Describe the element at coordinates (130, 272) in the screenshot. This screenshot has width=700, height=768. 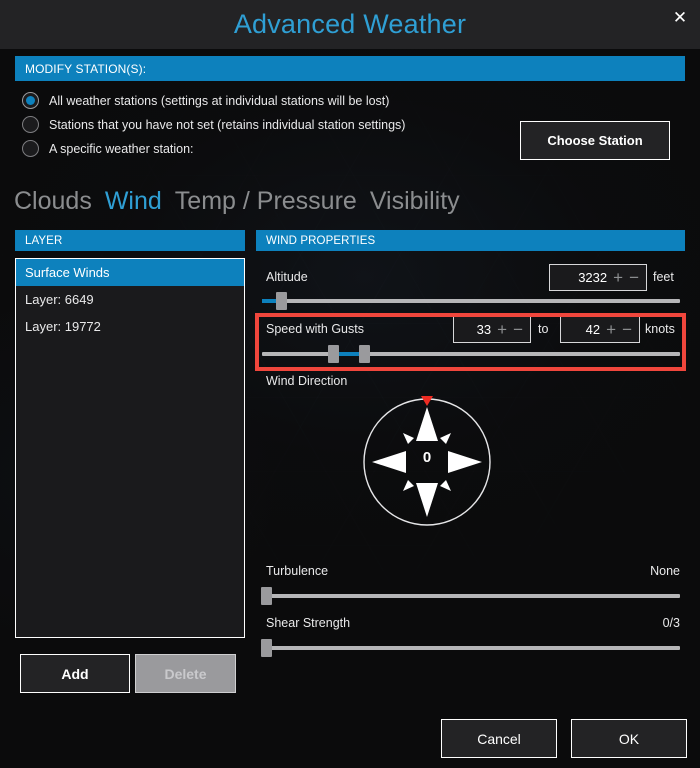
I see `list-item: Surface Winds` at that location.